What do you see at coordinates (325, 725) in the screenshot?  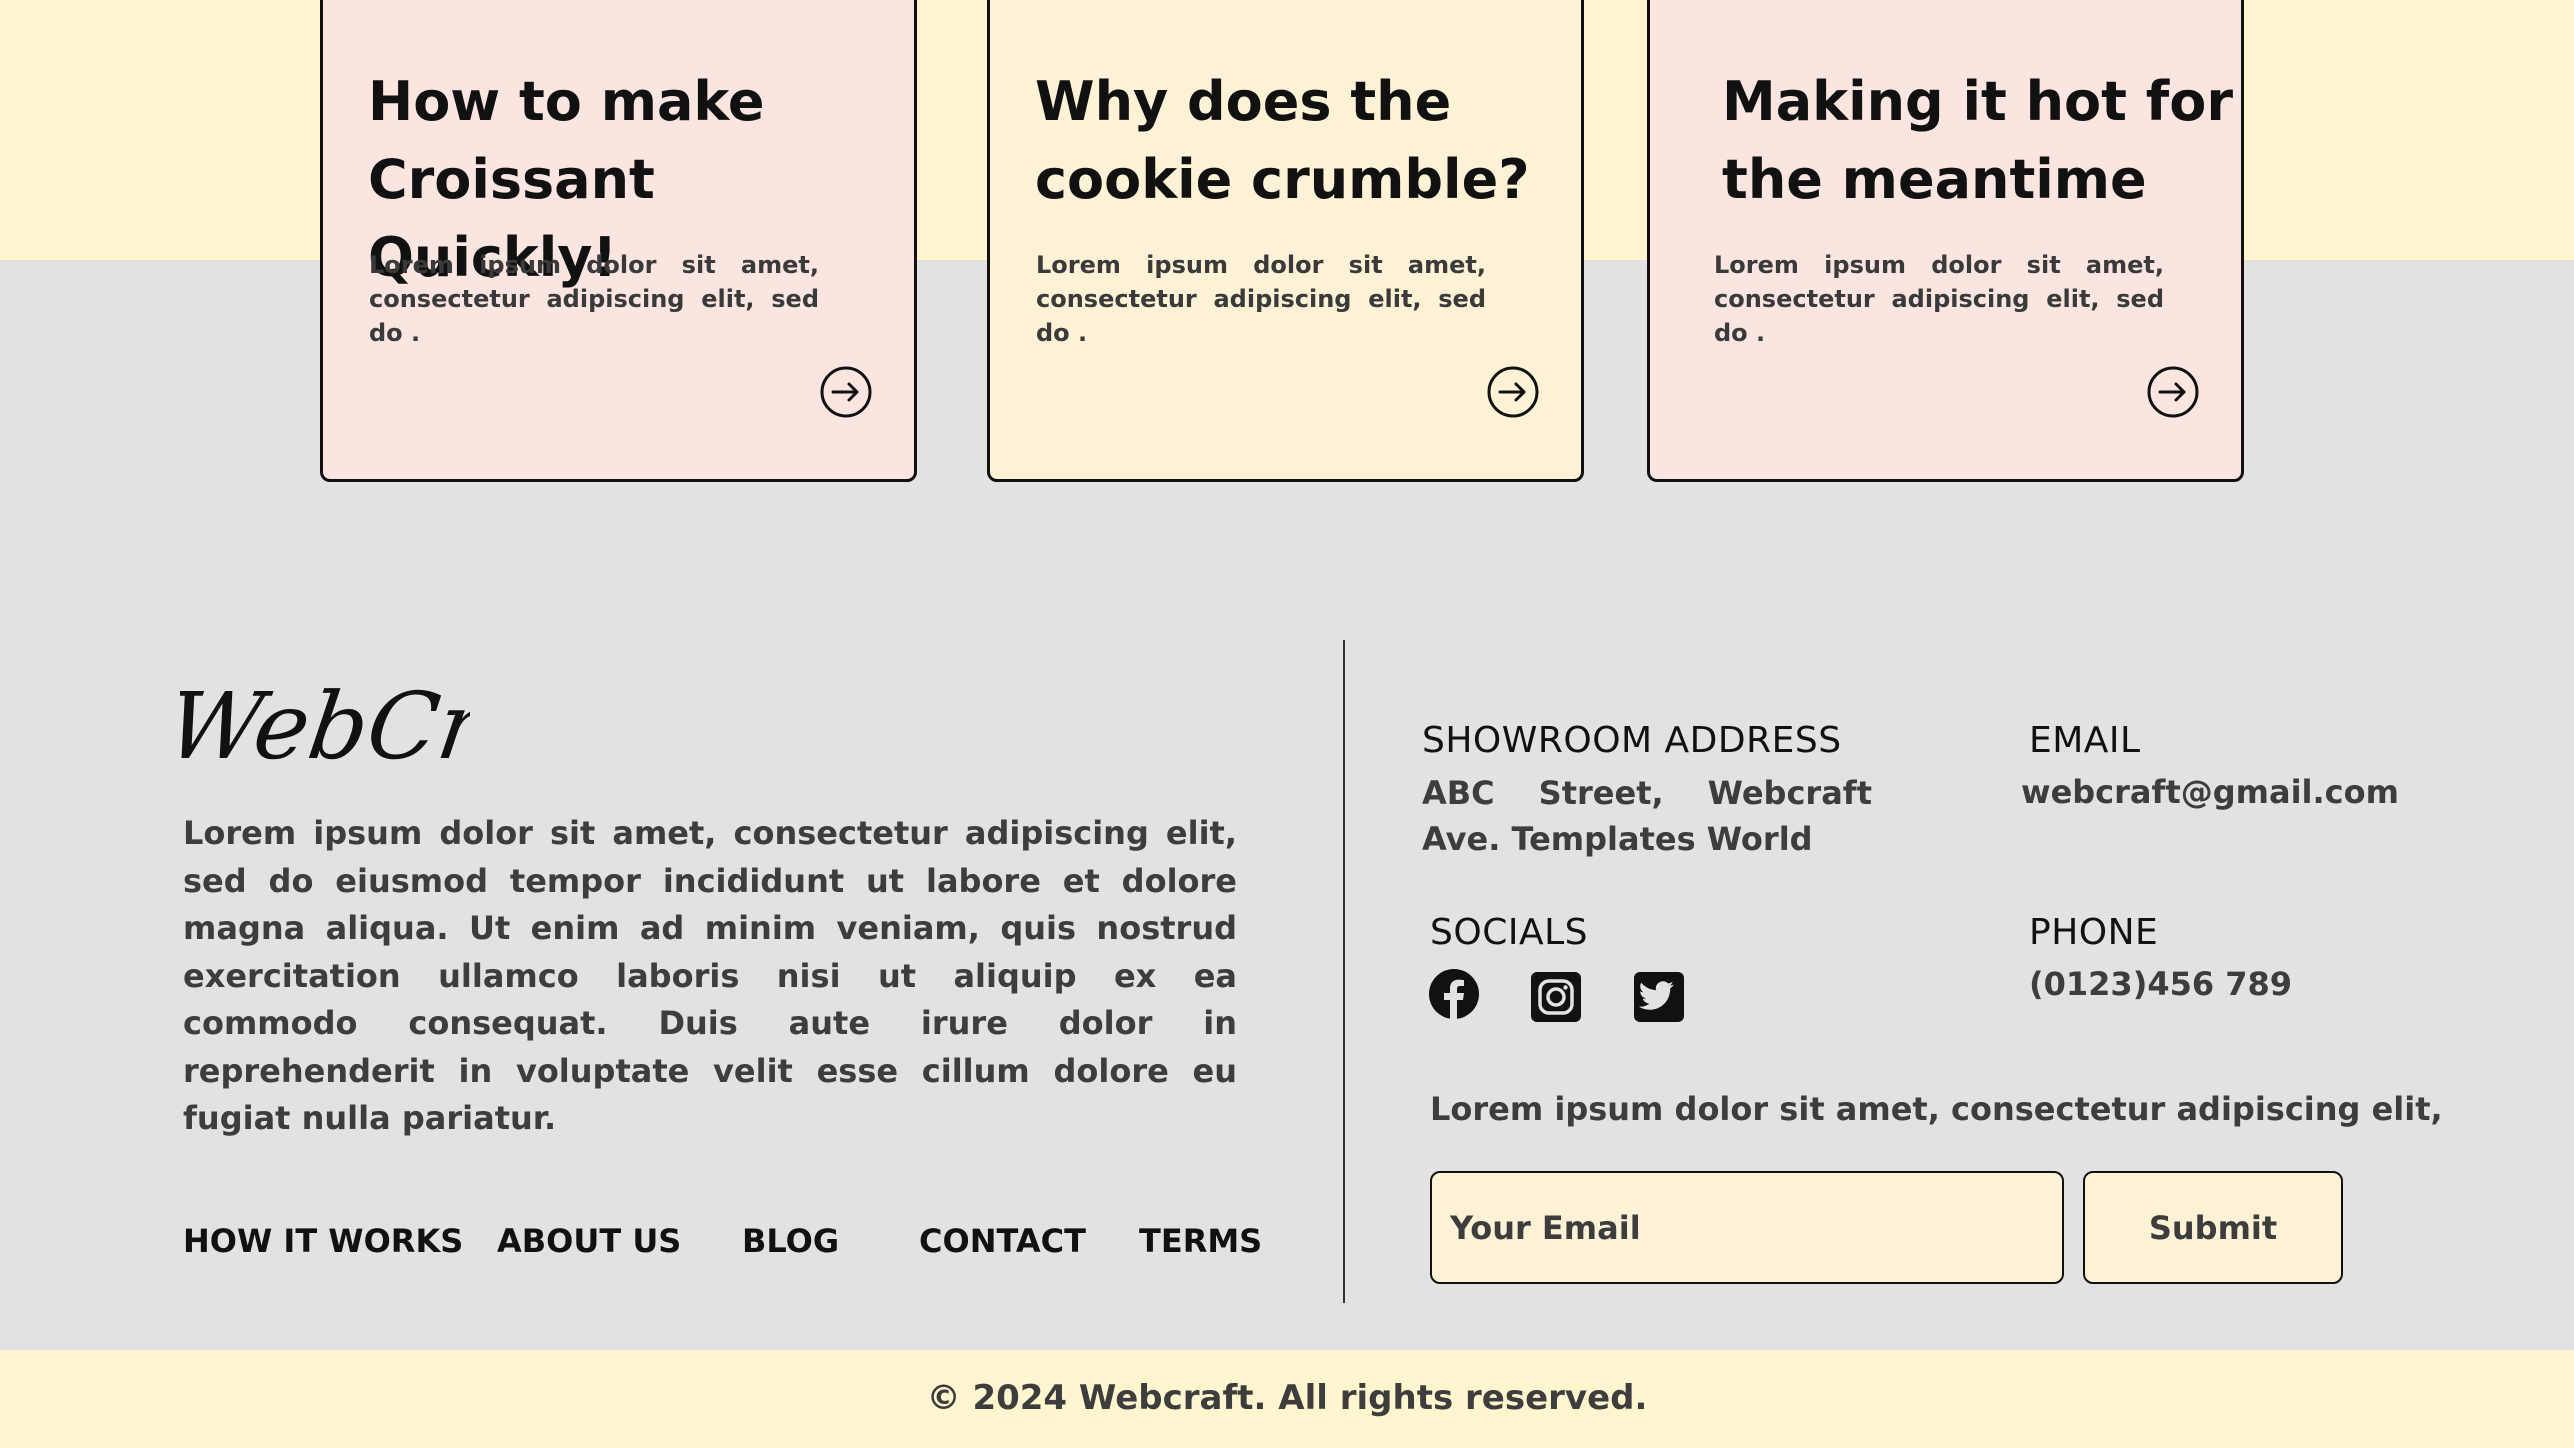 I see `logo-text: WebCraft` at bounding box center [325, 725].